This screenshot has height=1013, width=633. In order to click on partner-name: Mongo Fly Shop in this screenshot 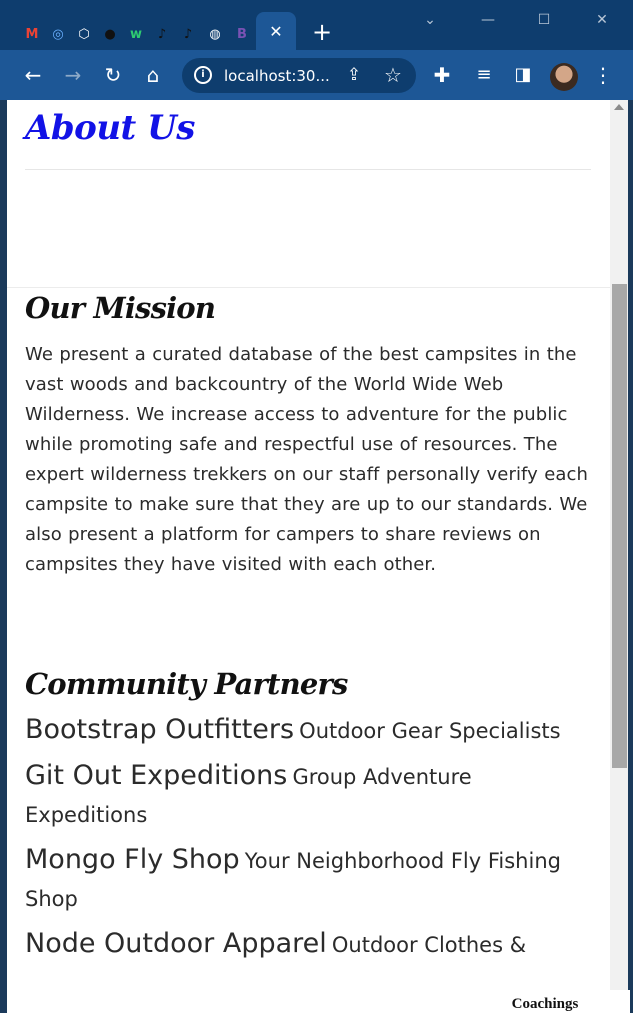, I will do `click(132, 859)`.